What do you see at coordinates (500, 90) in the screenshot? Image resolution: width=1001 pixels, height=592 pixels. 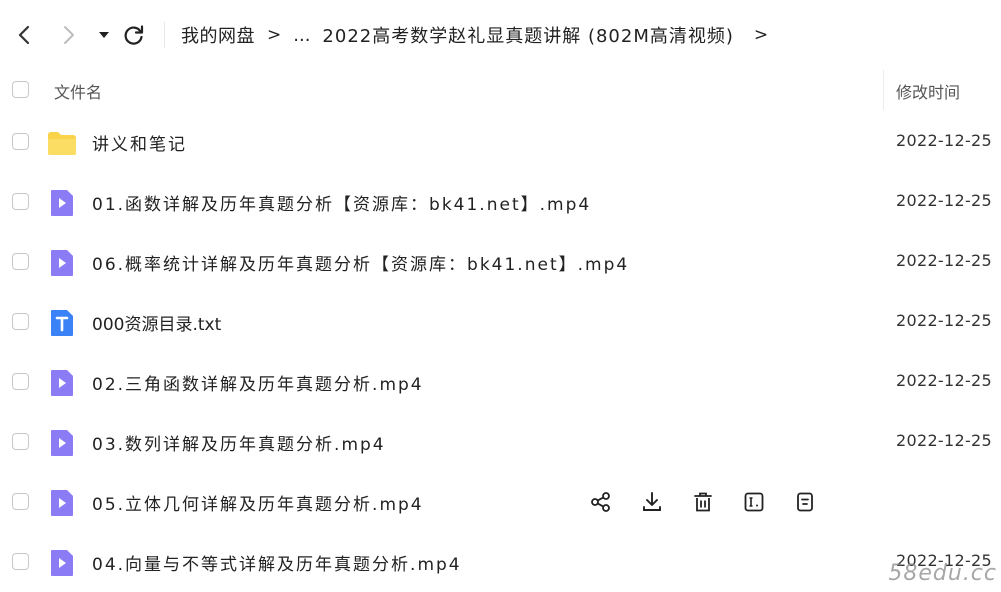 I see `file-list-header: 文件名 修改时间` at bounding box center [500, 90].